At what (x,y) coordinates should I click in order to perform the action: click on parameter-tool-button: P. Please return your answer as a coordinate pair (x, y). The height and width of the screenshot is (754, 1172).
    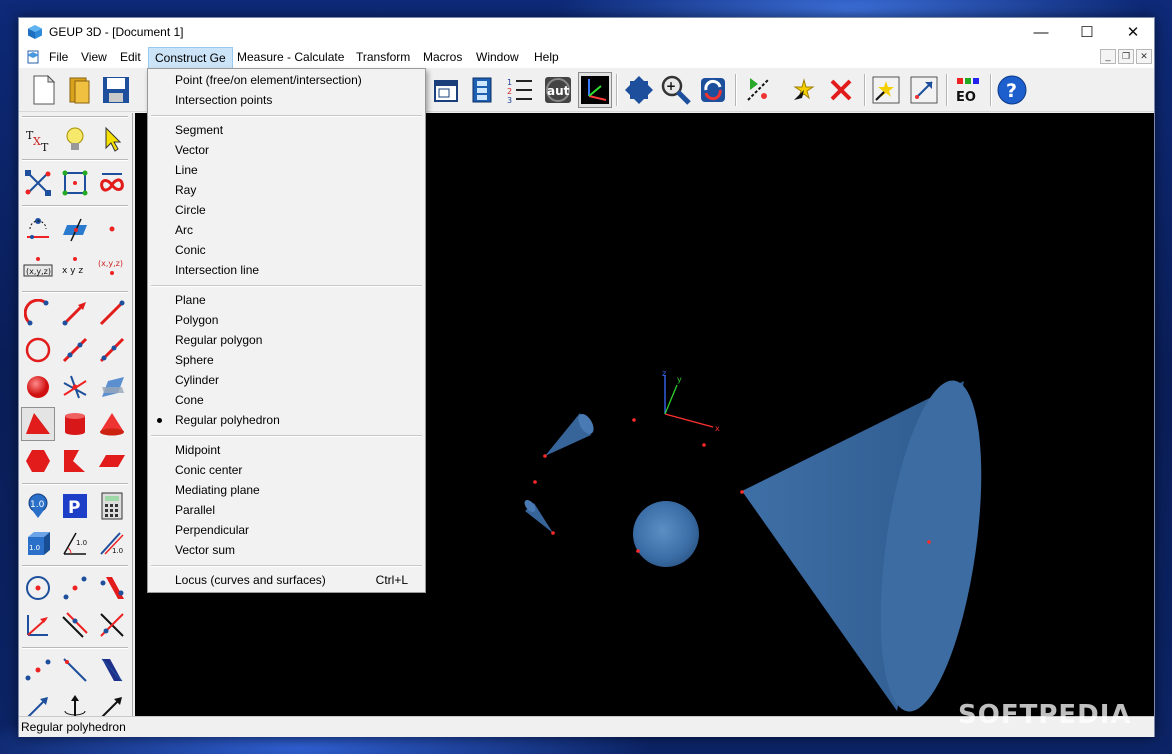
    Looking at the image, I should click on (75, 506).